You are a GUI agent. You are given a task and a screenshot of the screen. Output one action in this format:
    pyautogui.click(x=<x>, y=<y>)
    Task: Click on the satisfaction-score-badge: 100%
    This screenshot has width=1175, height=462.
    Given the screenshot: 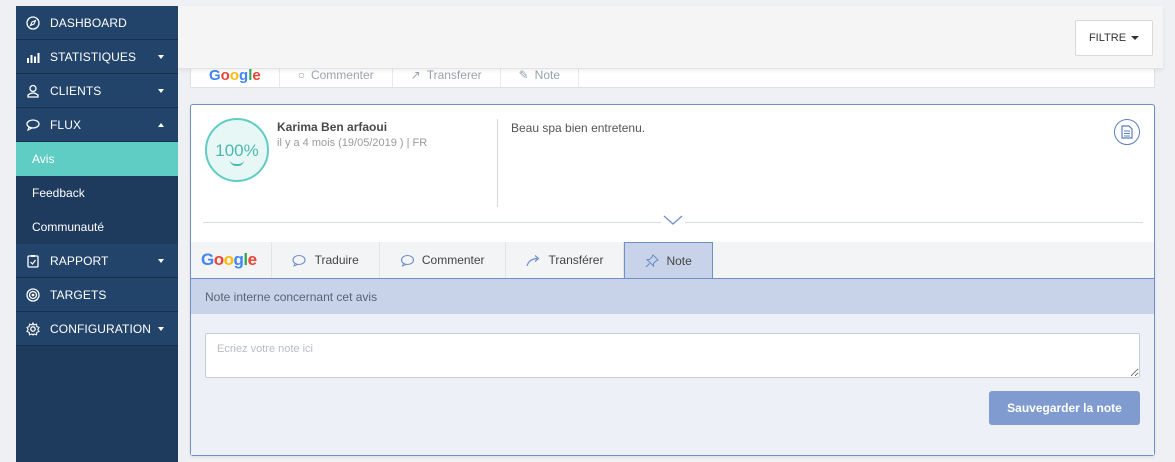 What is the action you would take?
    pyautogui.click(x=237, y=150)
    